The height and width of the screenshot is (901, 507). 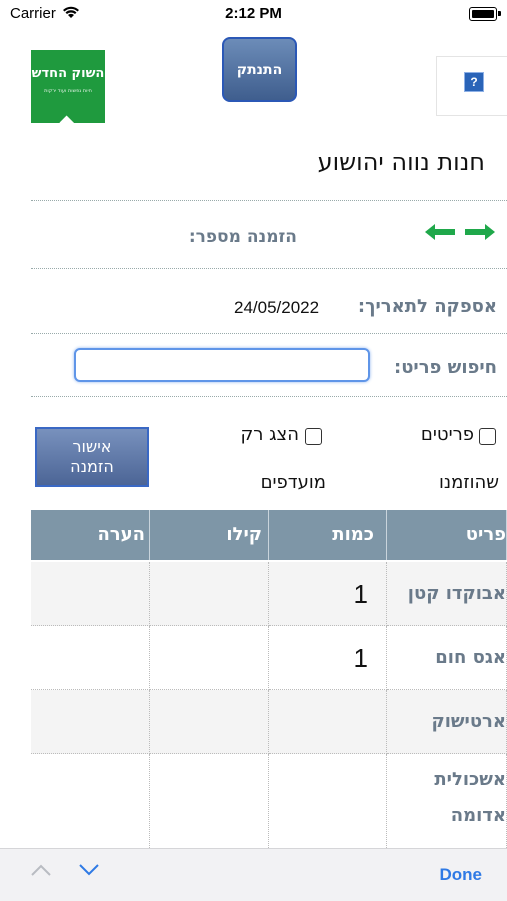 I want to click on ordered-items-label: פריטים, so click(x=447, y=434).